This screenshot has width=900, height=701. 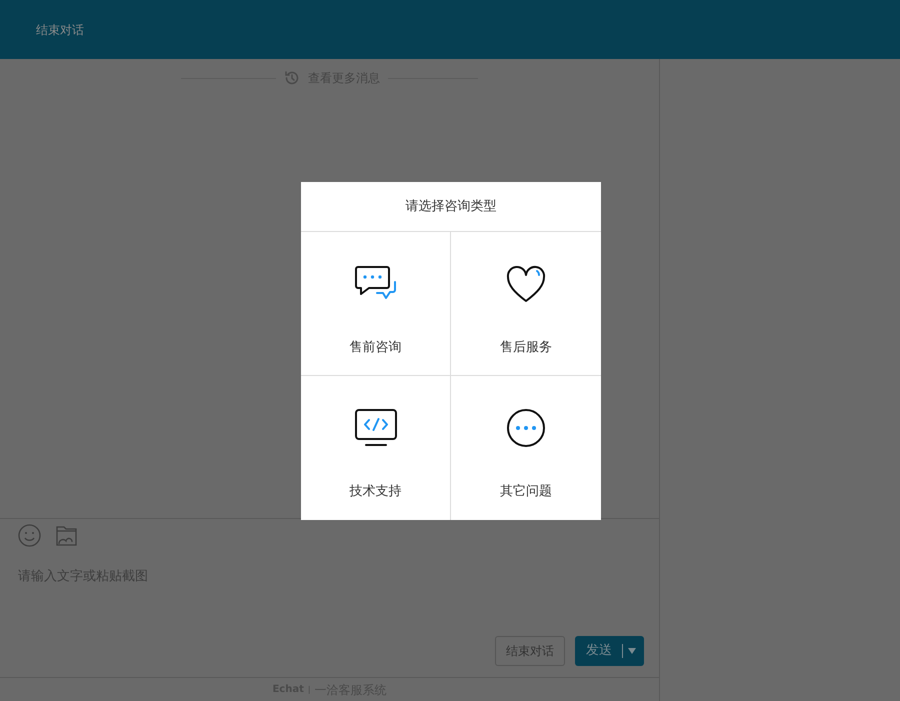 What do you see at coordinates (632, 651) in the screenshot?
I see `caret-icon` at bounding box center [632, 651].